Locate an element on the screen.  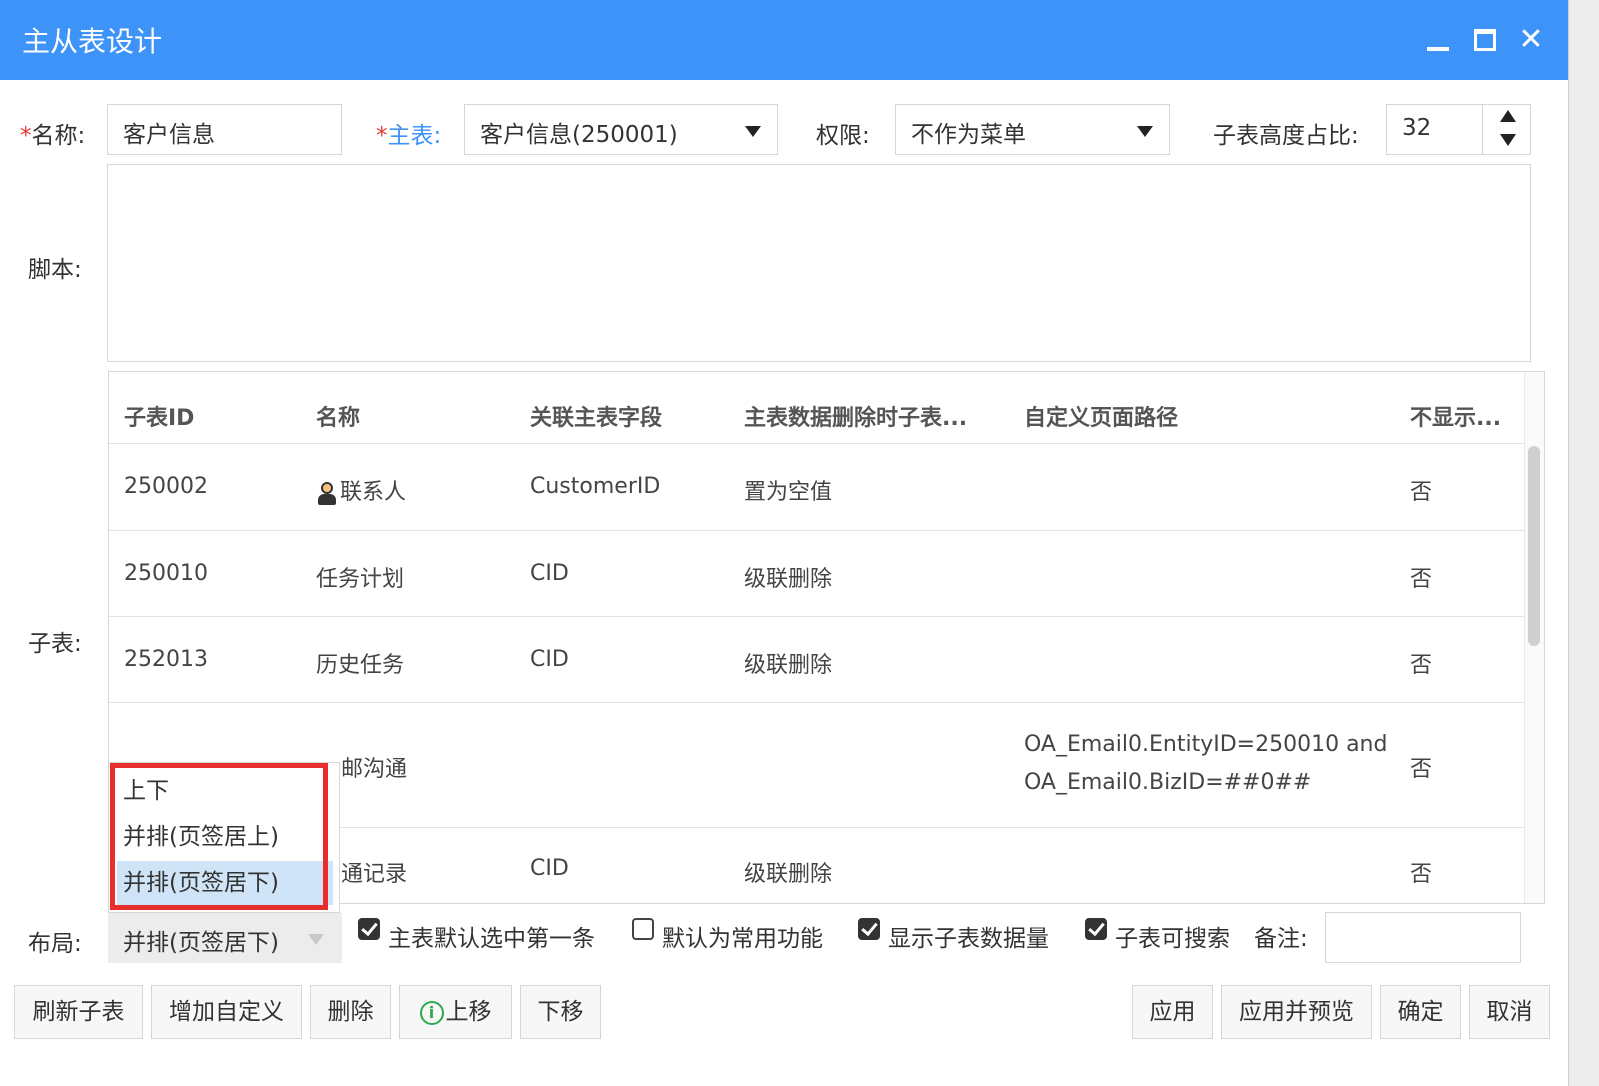
highlight-box is located at coordinates (219, 836).